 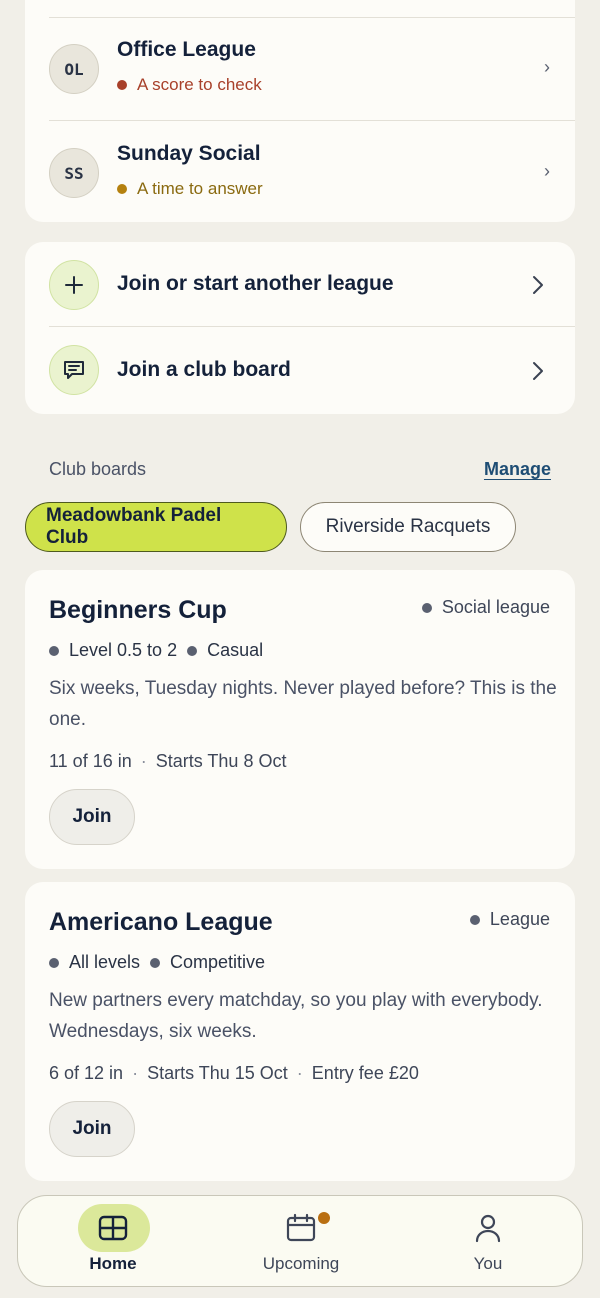 What do you see at coordinates (488, 1228) in the screenshot?
I see `person-icon` at bounding box center [488, 1228].